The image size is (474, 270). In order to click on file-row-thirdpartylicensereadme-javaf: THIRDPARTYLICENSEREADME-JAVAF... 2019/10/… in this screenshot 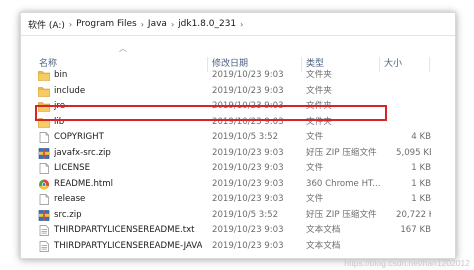, I will do `click(238, 247)`.